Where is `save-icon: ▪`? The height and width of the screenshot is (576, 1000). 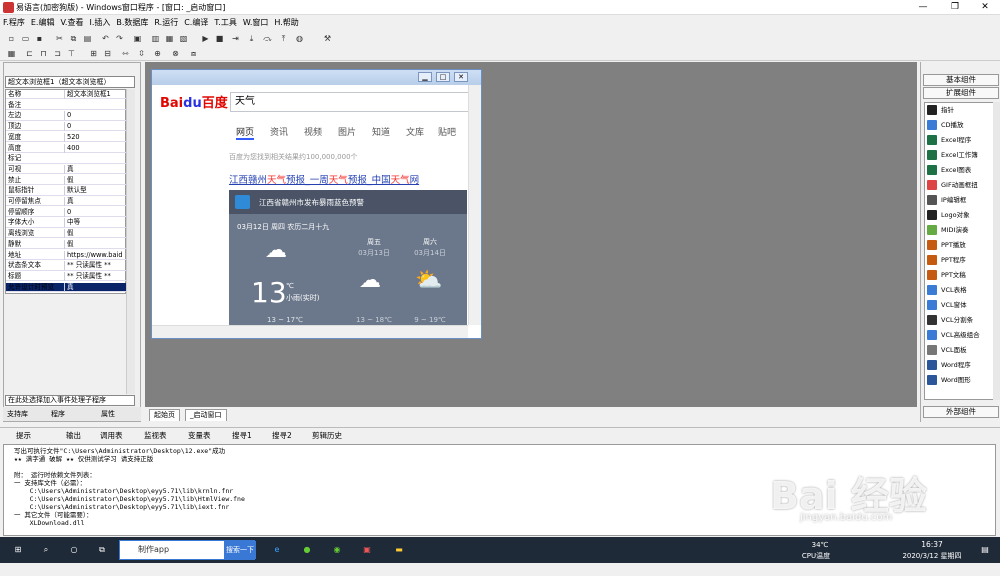
save-icon: ▪ is located at coordinates (39, 38).